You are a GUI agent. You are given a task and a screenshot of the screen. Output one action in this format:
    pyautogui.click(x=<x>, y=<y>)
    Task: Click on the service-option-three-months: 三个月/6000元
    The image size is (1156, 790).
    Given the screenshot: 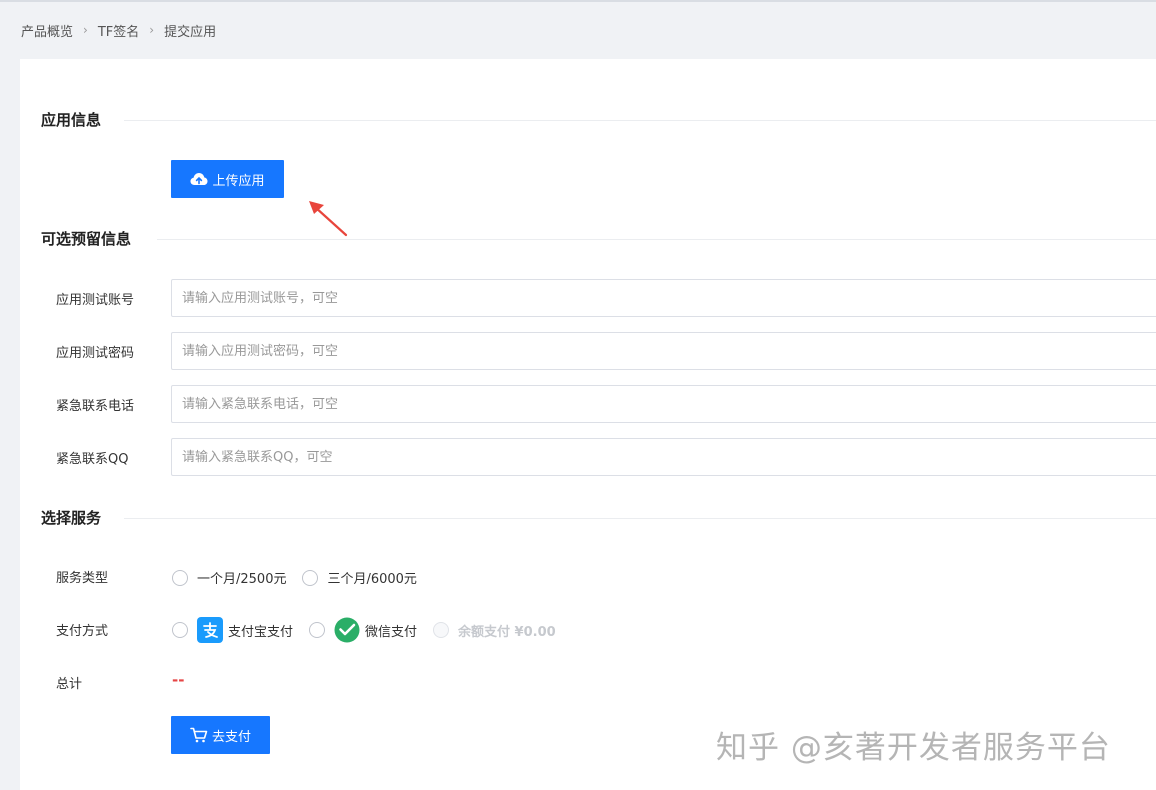 What is the action you would take?
    pyautogui.click(x=359, y=577)
    